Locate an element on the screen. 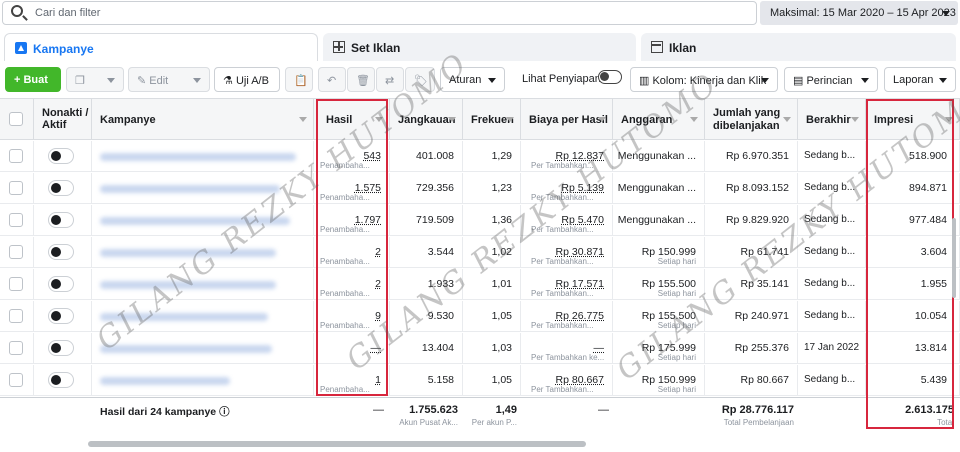  view-setup-toggle is located at coordinates (610, 77).